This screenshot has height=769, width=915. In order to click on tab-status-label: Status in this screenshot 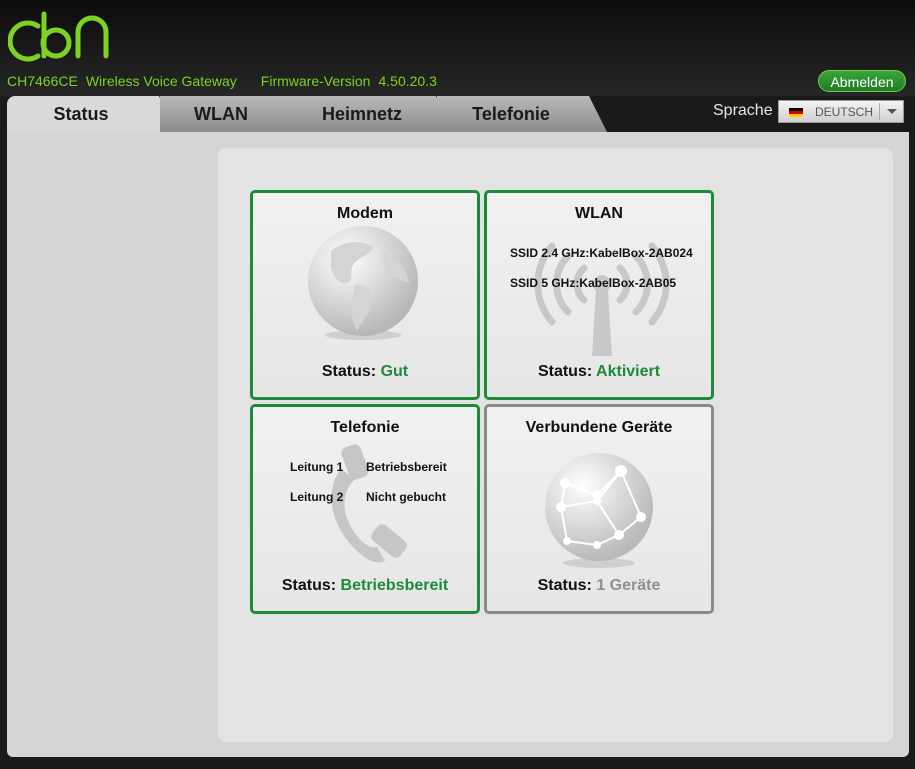, I will do `click(81, 113)`.